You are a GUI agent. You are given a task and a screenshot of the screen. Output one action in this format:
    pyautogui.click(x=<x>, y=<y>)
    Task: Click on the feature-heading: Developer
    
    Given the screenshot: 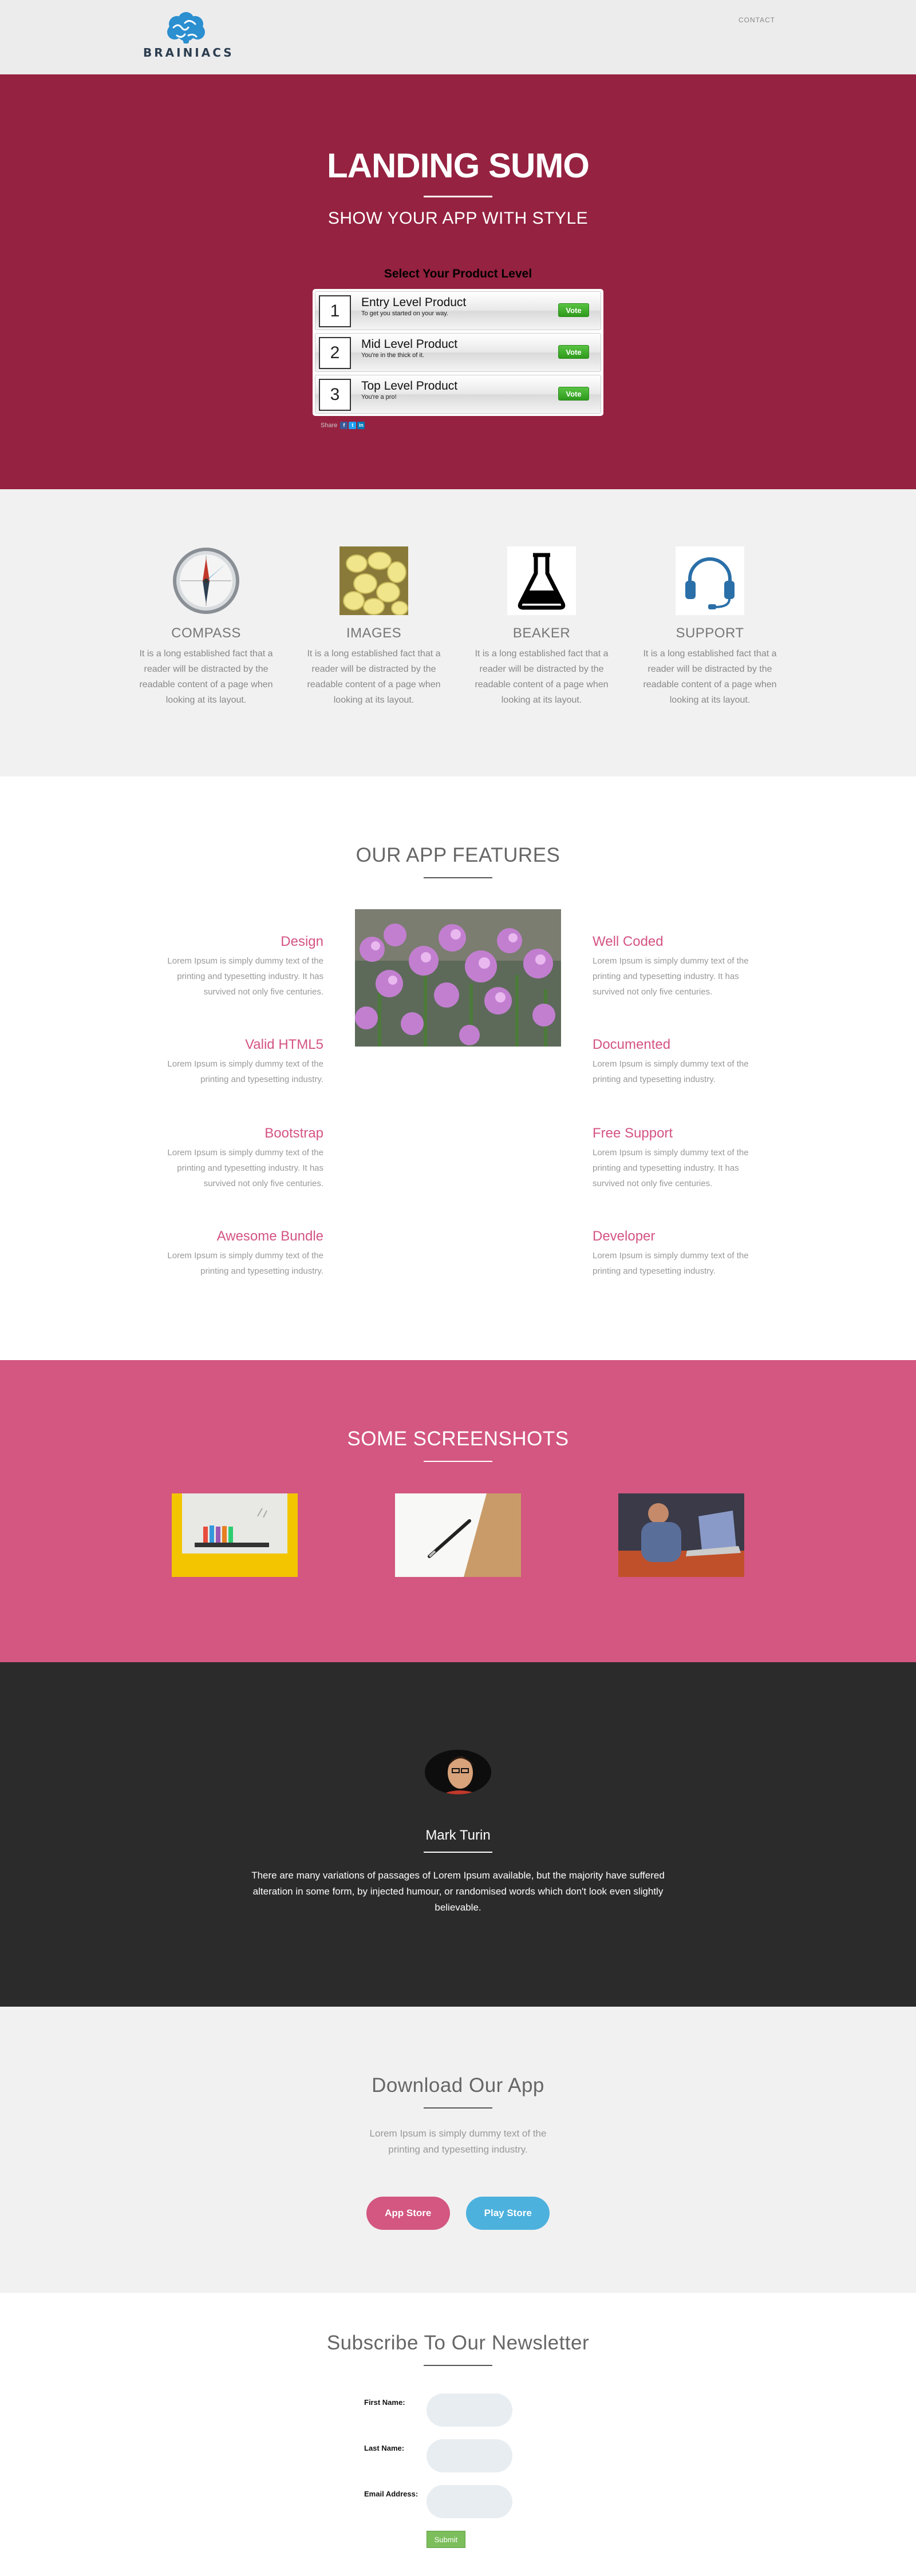 What is the action you would take?
    pyautogui.click(x=624, y=1236)
    